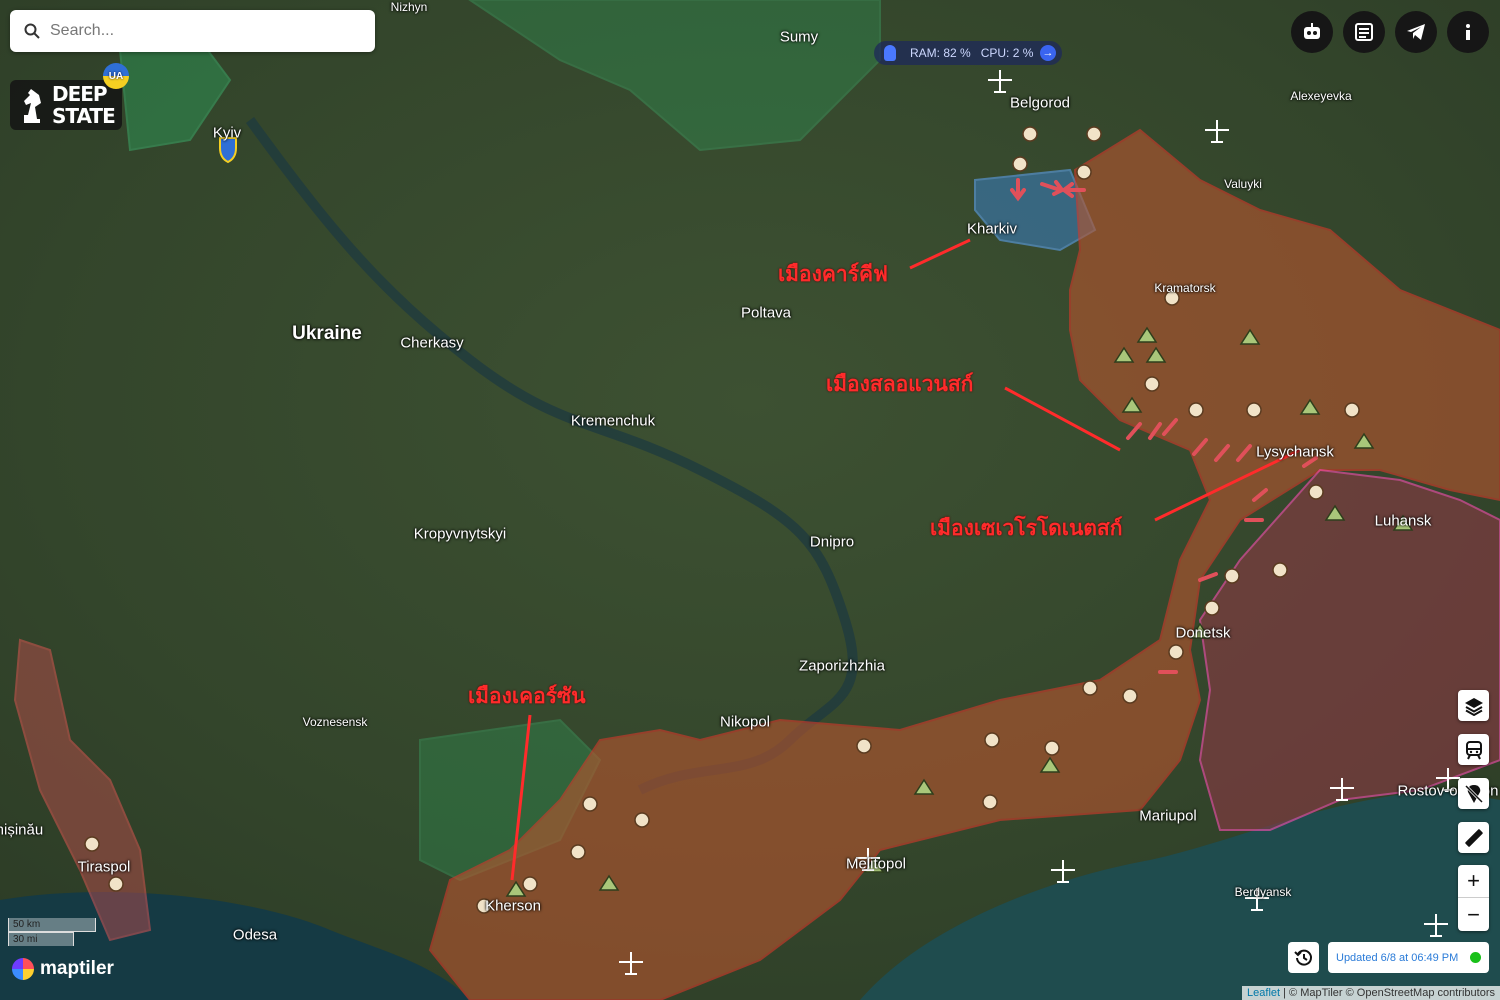 The width and height of the screenshot is (1500, 1000). Describe the element at coordinates (32, 106) in the screenshot. I see `knight-icon` at that location.